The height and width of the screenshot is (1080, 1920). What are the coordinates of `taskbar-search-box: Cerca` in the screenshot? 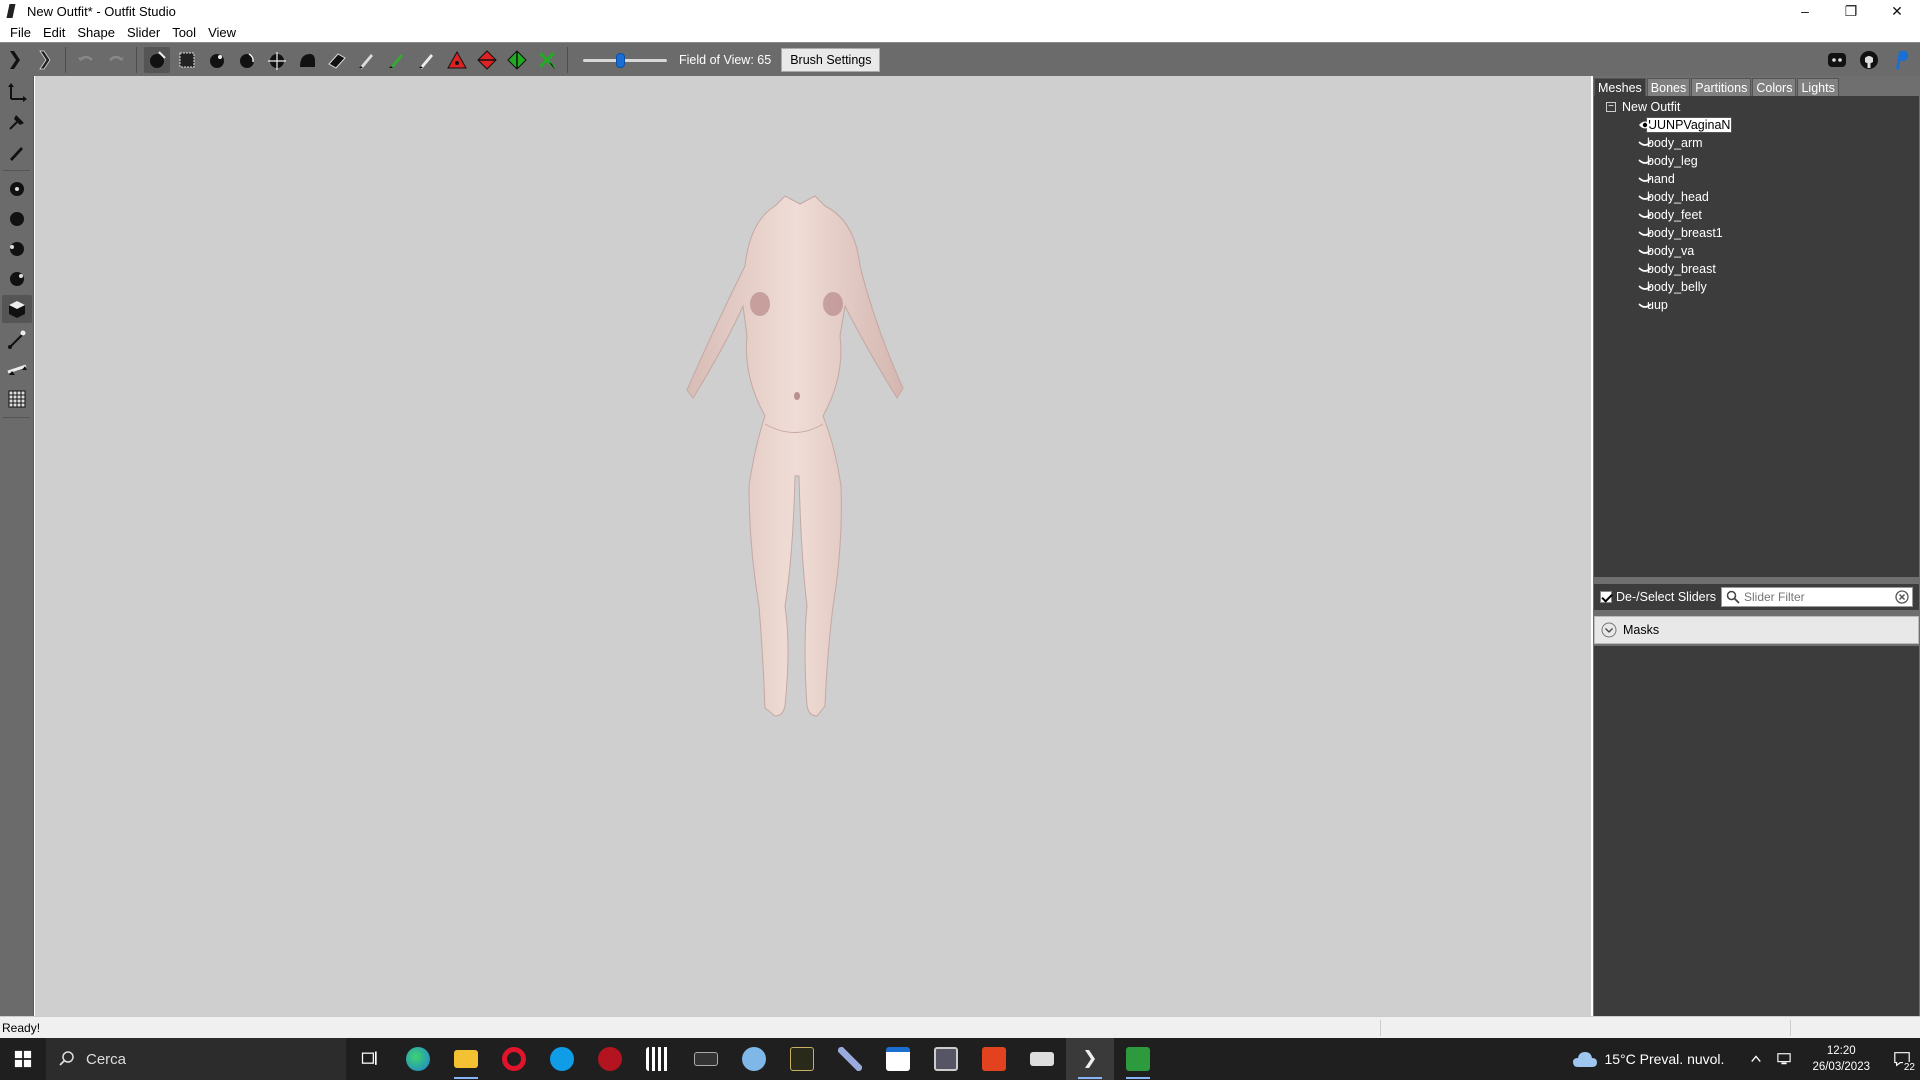 It's located at (196, 1059).